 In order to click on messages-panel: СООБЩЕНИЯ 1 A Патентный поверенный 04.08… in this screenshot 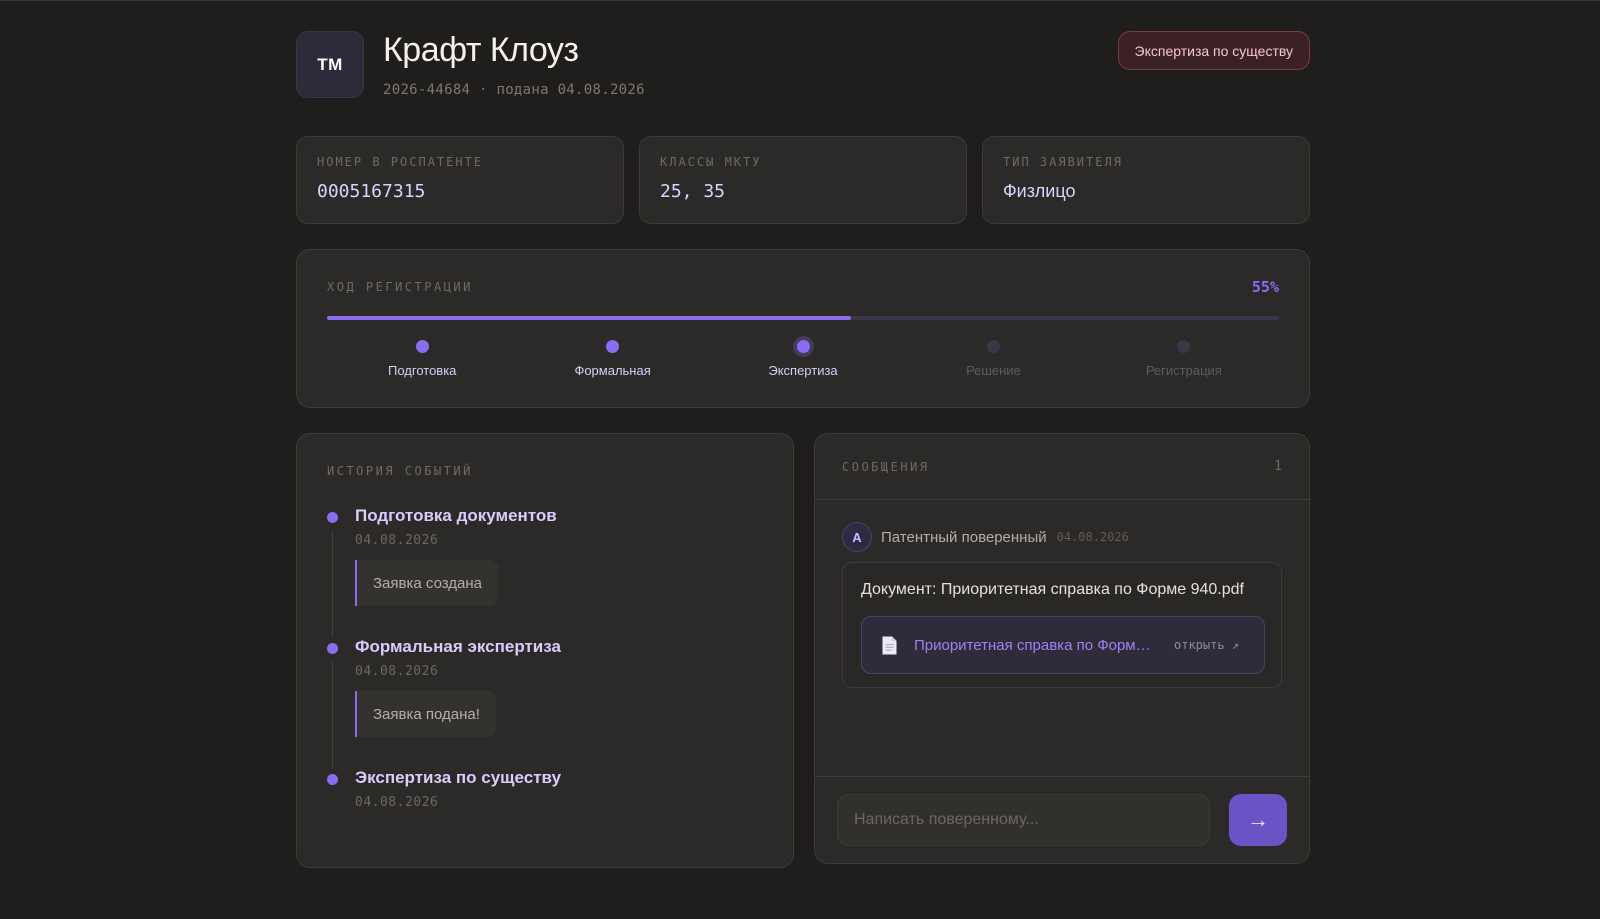, I will do `click(1062, 648)`.